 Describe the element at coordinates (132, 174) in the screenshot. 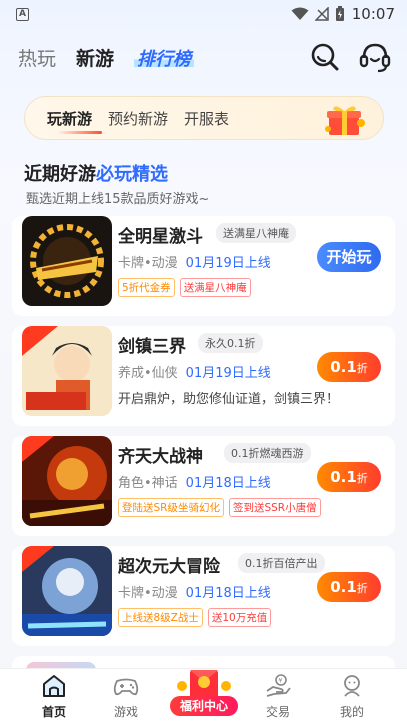

I see `section-title-highlight: 必玩精选` at that location.